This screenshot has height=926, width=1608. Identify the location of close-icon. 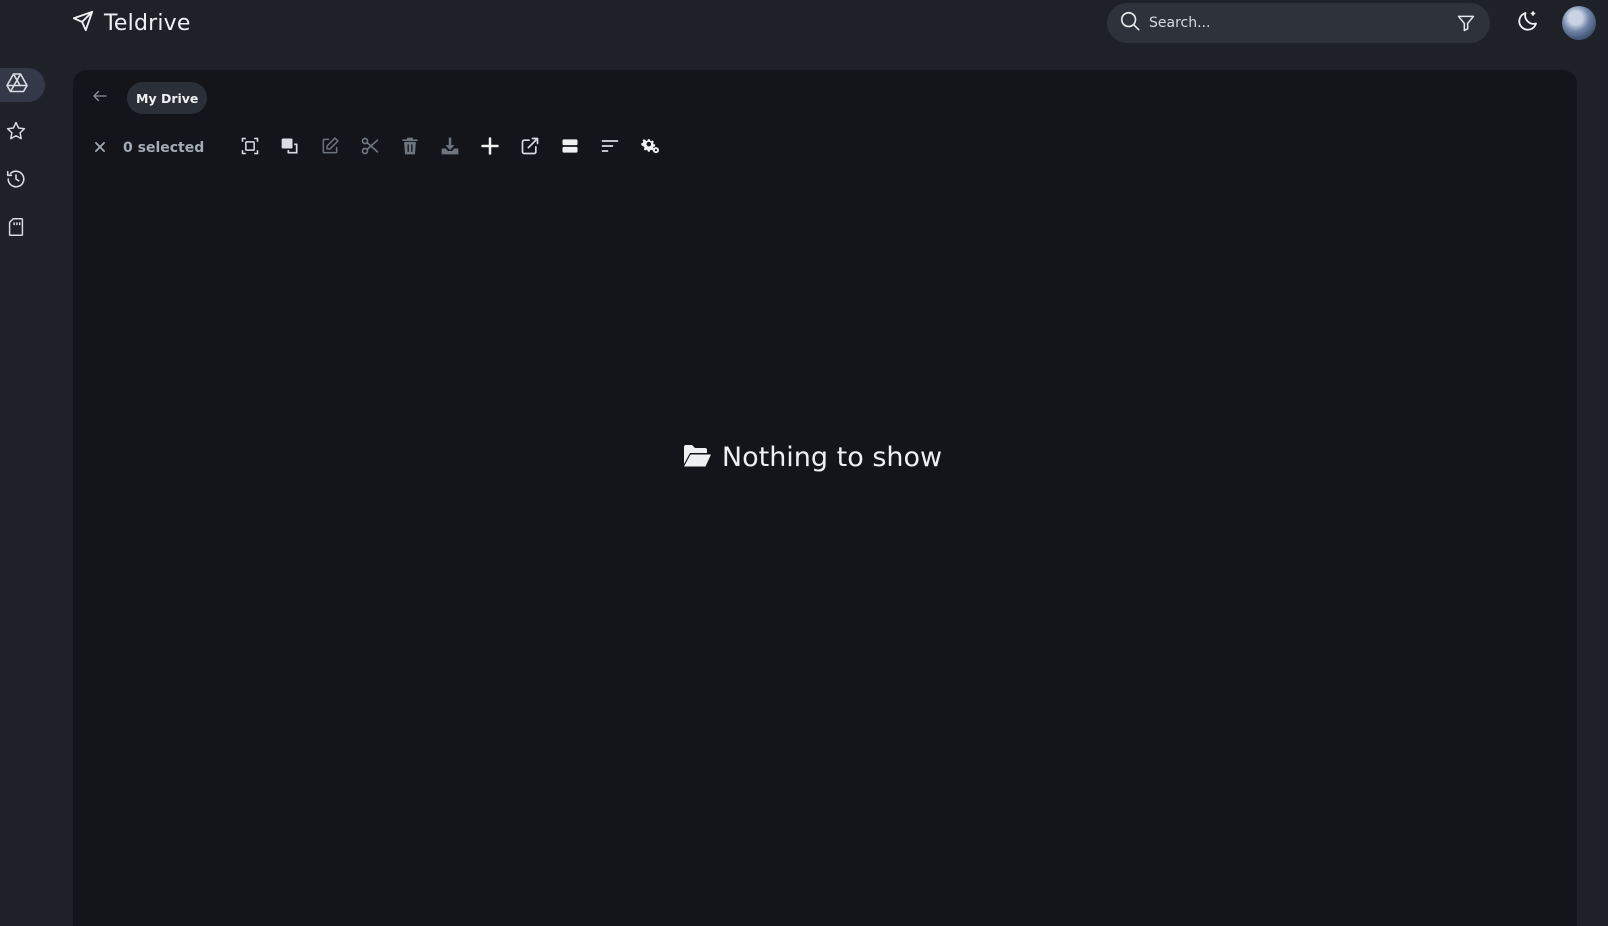
(100, 148).